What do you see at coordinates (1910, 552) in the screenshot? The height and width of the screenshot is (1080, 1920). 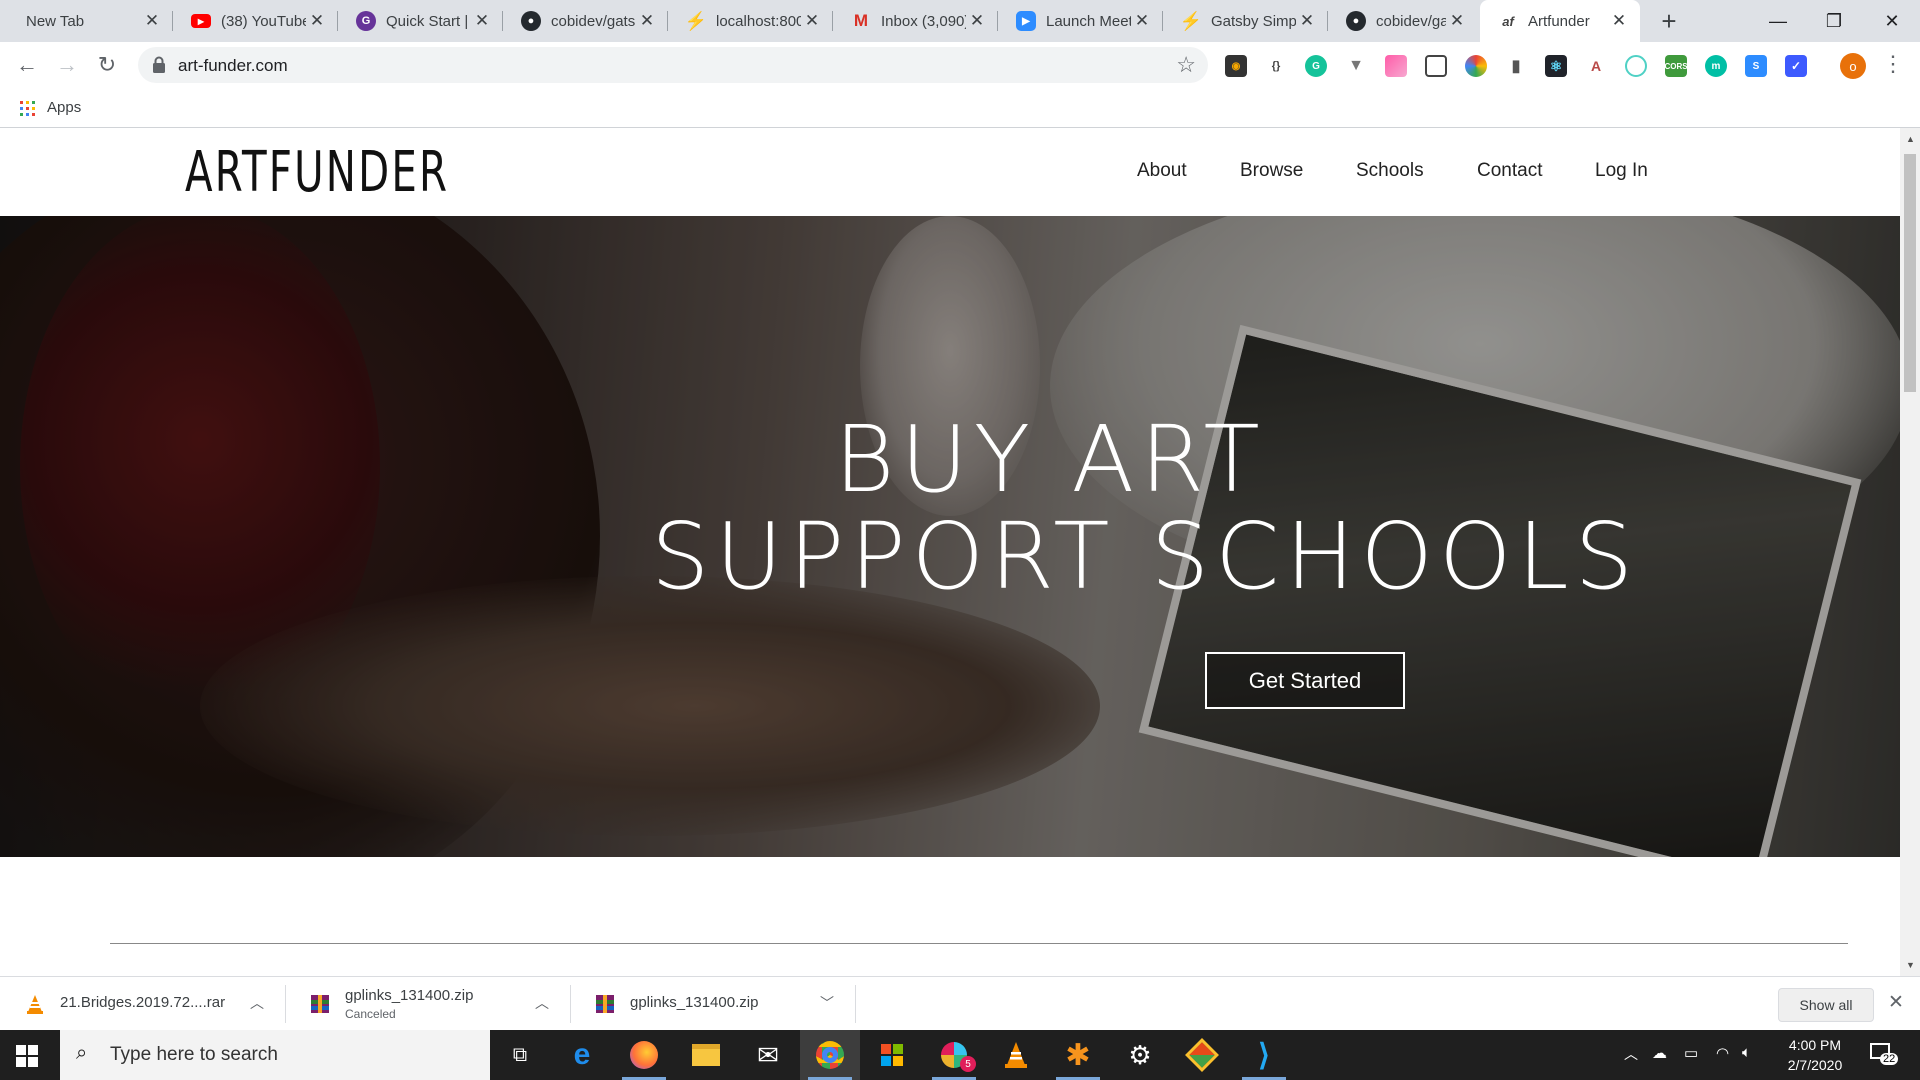 I see `page-scrollbar: ▲ ▼` at bounding box center [1910, 552].